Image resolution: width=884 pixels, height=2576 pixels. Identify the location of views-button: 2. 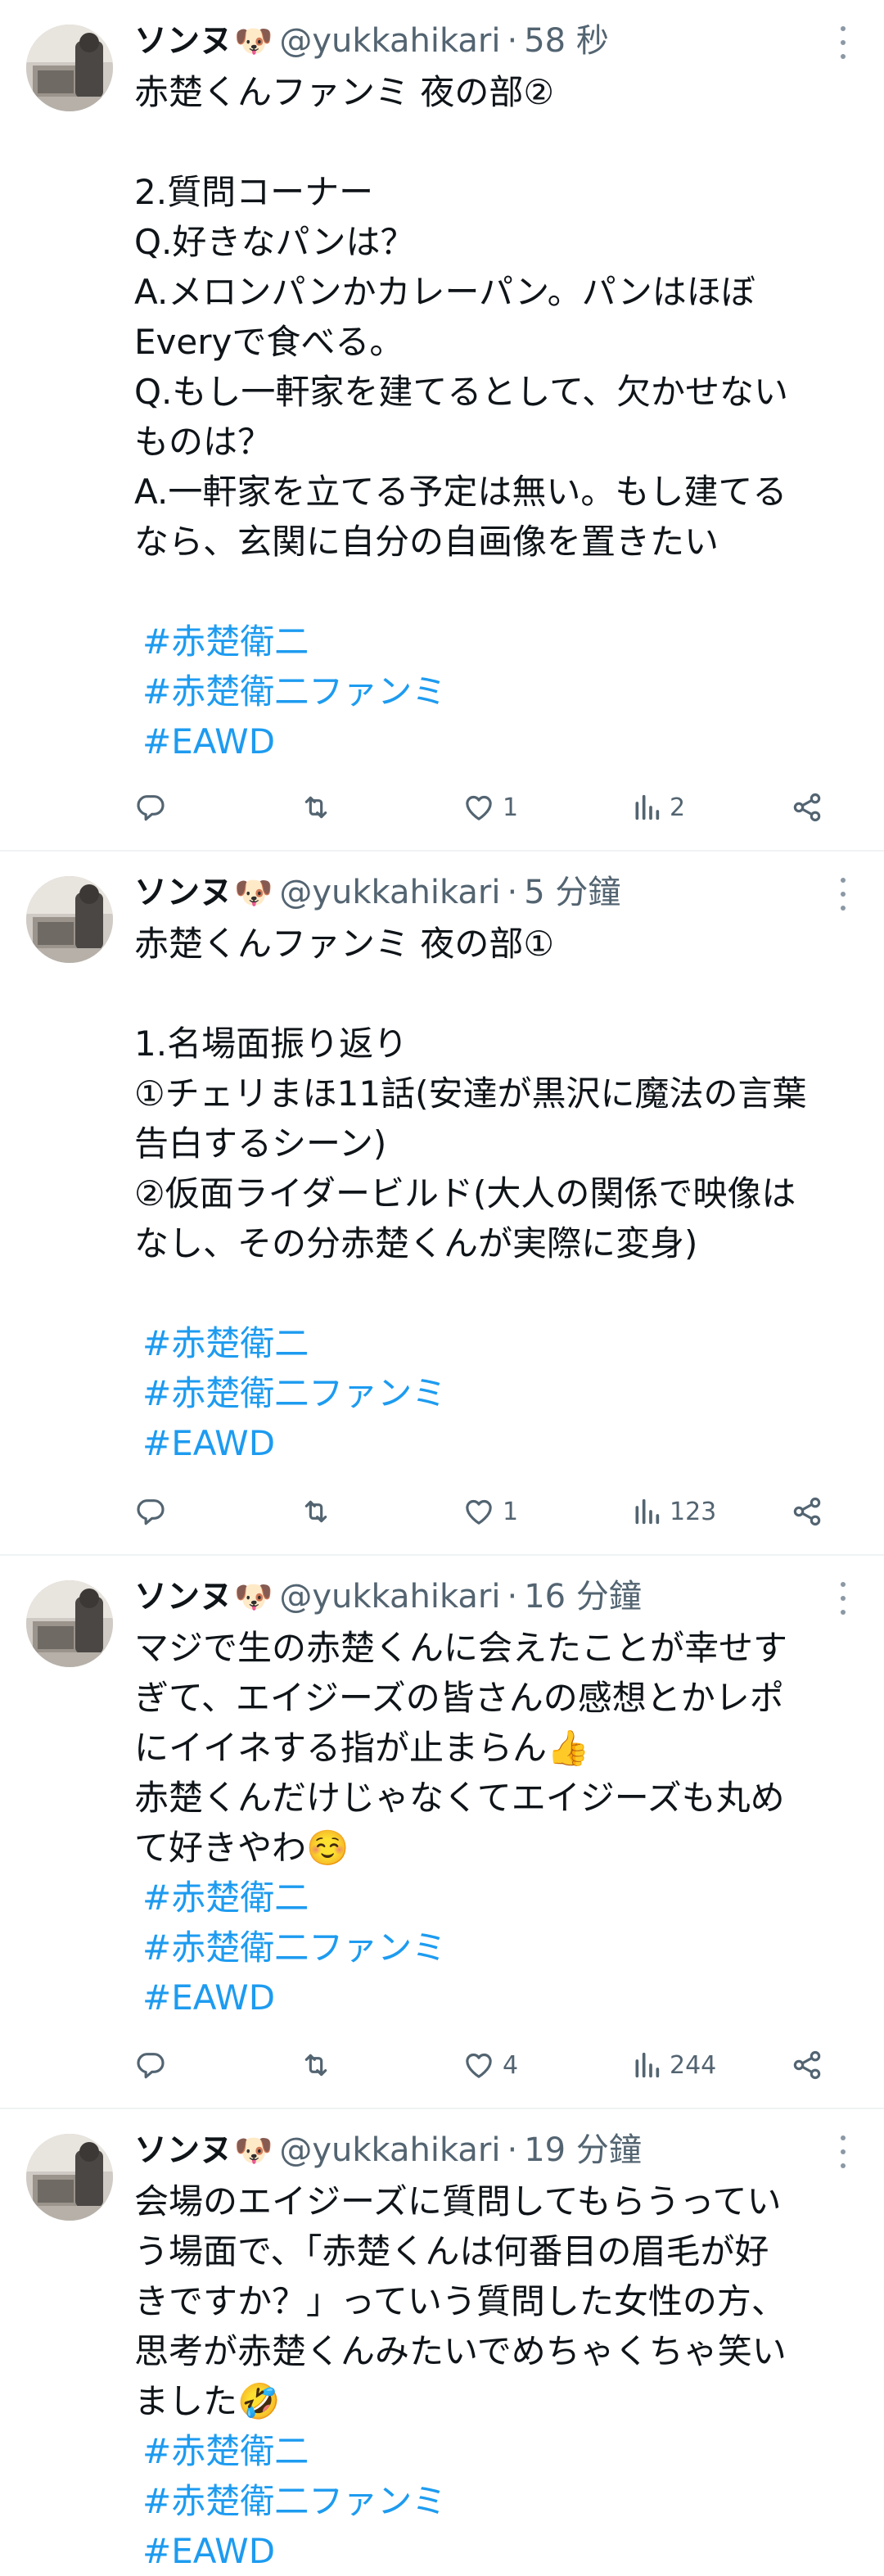
(658, 807).